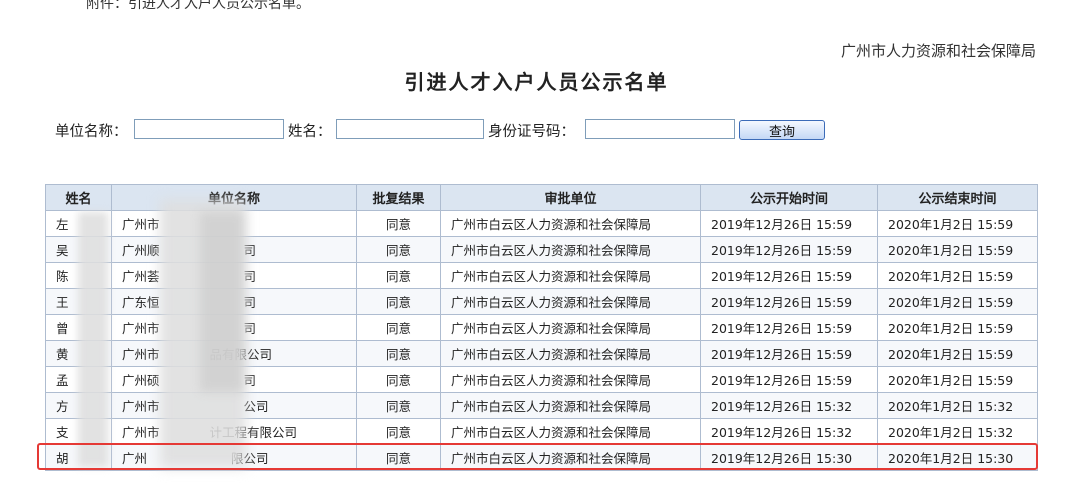 This screenshot has height=485, width=1073. Describe the element at coordinates (198, 6) in the screenshot. I see `attachment-note: 附件：引进人才入户人员公示名单。` at that location.